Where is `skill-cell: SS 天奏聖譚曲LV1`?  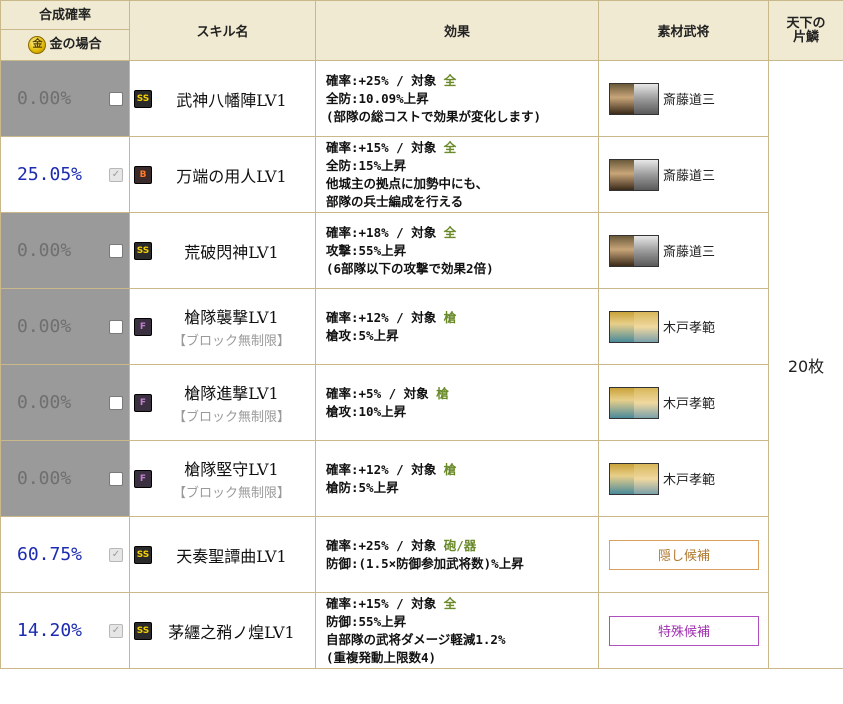
skill-cell: SS 天奏聖譚曲LV1 is located at coordinates (222, 554).